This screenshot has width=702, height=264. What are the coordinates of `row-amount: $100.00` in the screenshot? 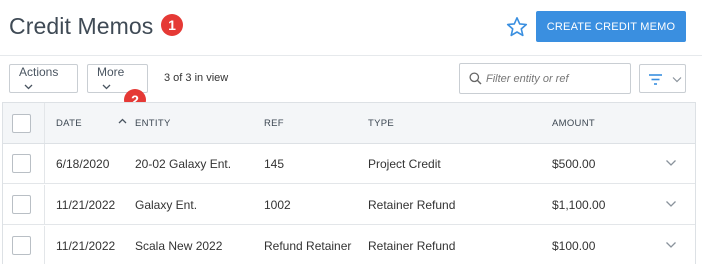 It's located at (574, 246).